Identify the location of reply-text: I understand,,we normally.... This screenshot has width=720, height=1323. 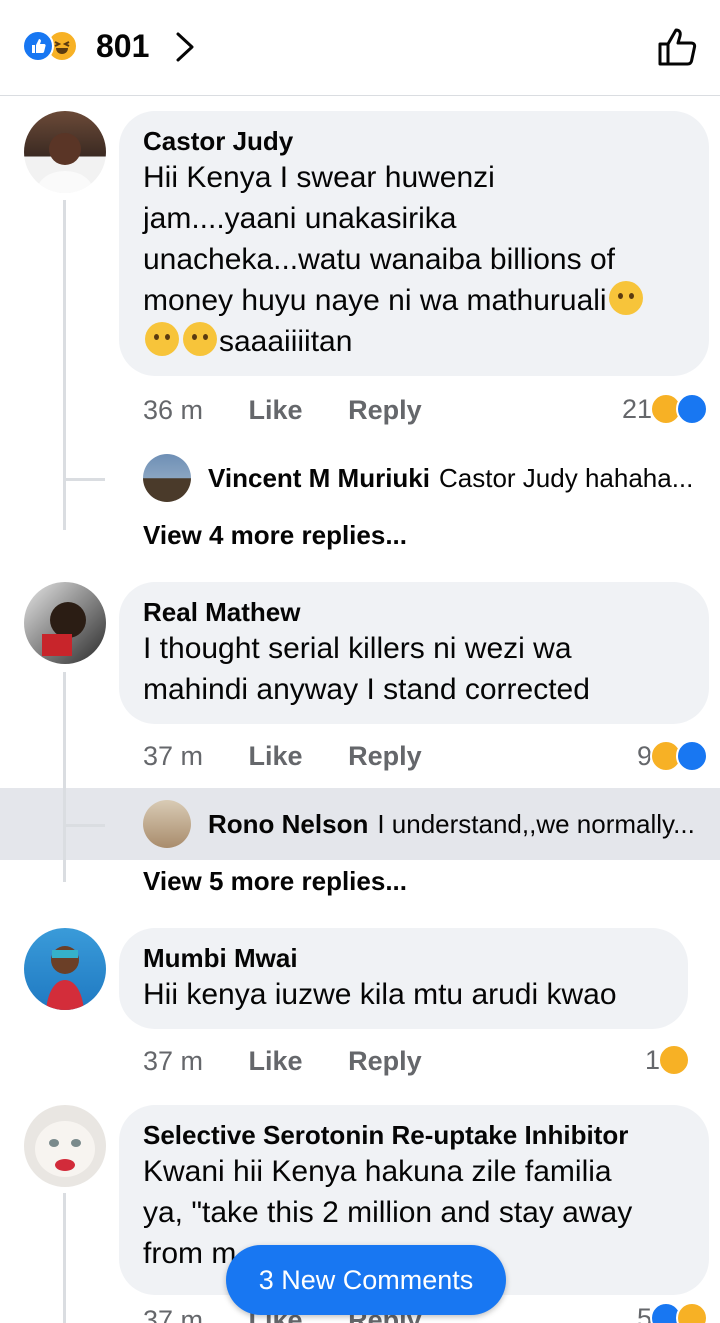
(536, 823).